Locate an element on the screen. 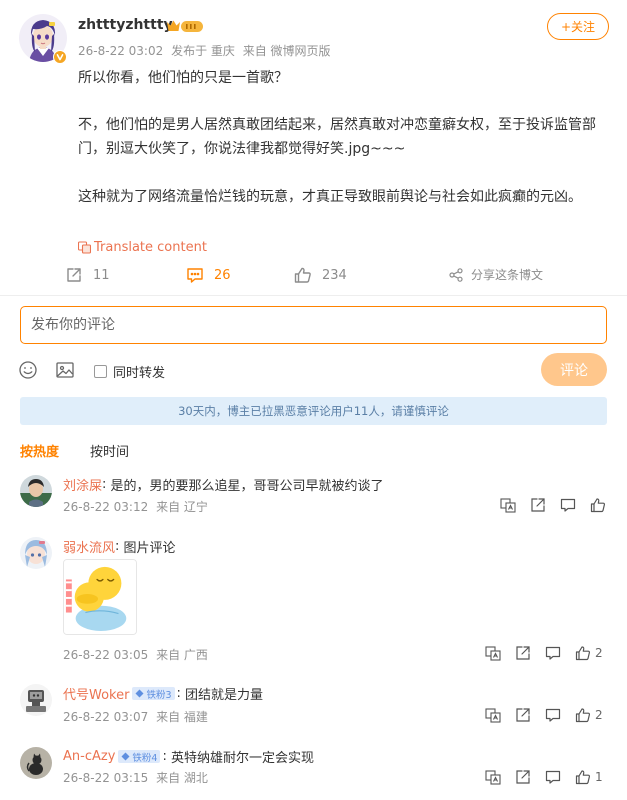 This screenshot has height=800, width=627. comment-like-button: 1 is located at coordinates (589, 777).